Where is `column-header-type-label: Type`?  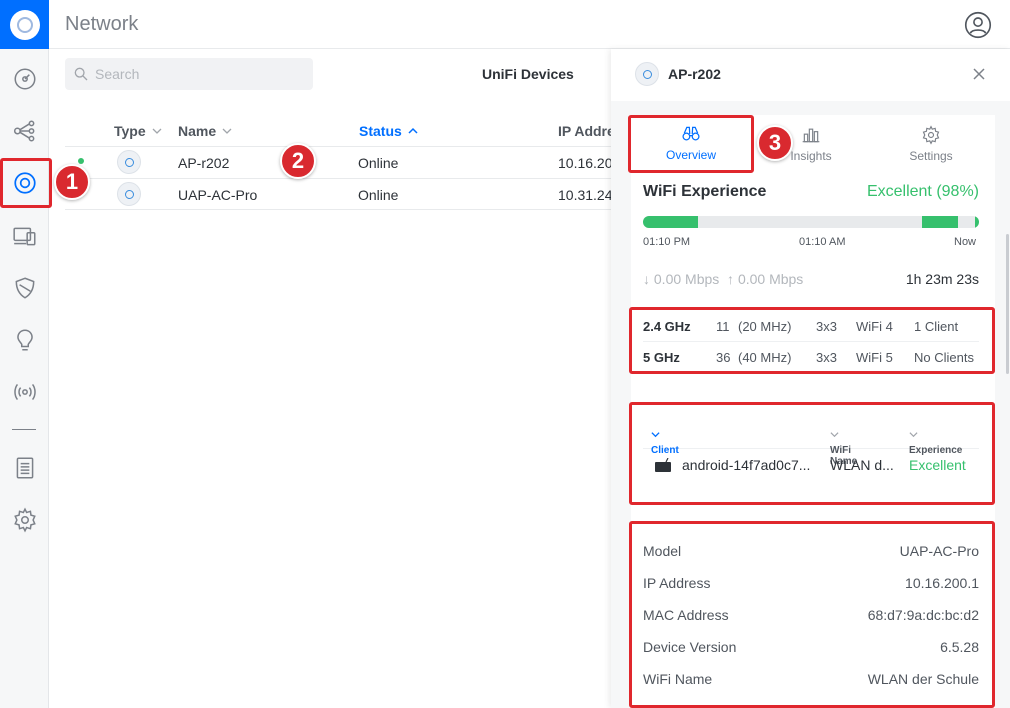
column-header-type-label: Type is located at coordinates (130, 131).